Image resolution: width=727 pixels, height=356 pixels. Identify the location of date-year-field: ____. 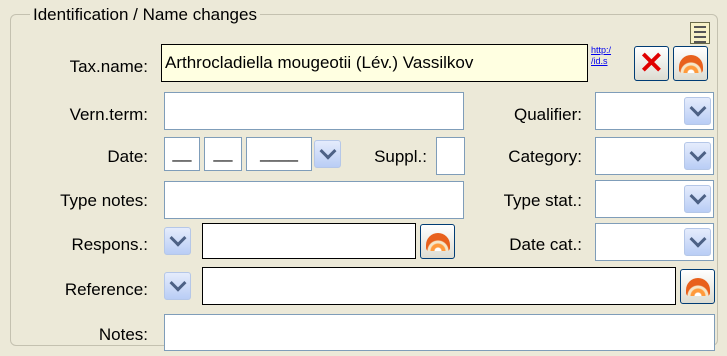
(279, 154).